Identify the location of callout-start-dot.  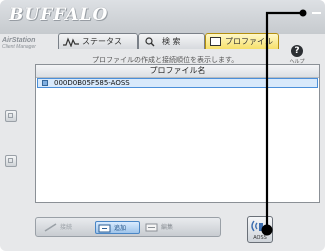
(303, 13).